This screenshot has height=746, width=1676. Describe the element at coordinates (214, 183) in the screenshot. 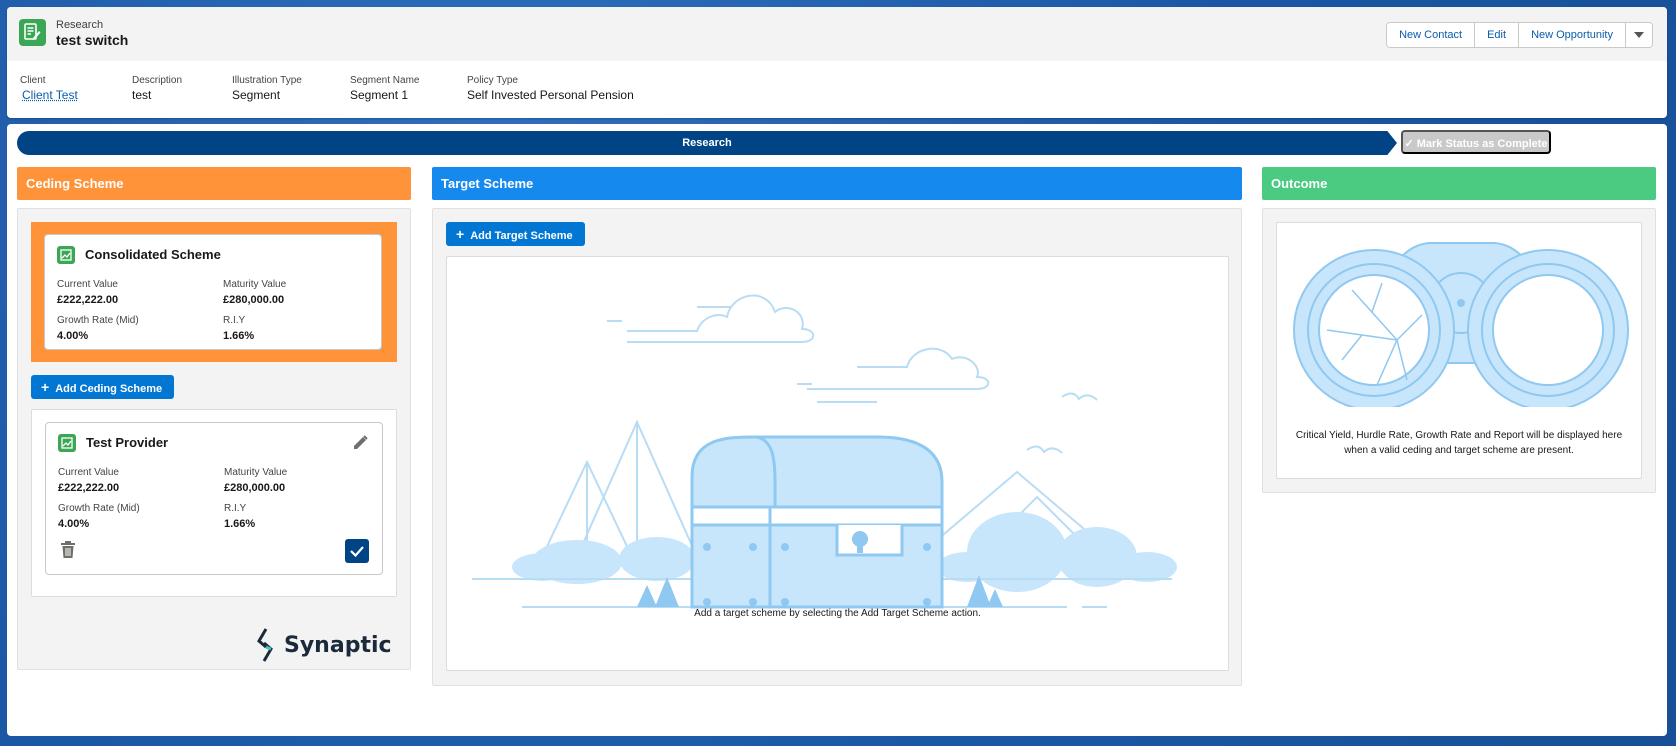

I see `ceding-column-header: Ceding Scheme` at that location.